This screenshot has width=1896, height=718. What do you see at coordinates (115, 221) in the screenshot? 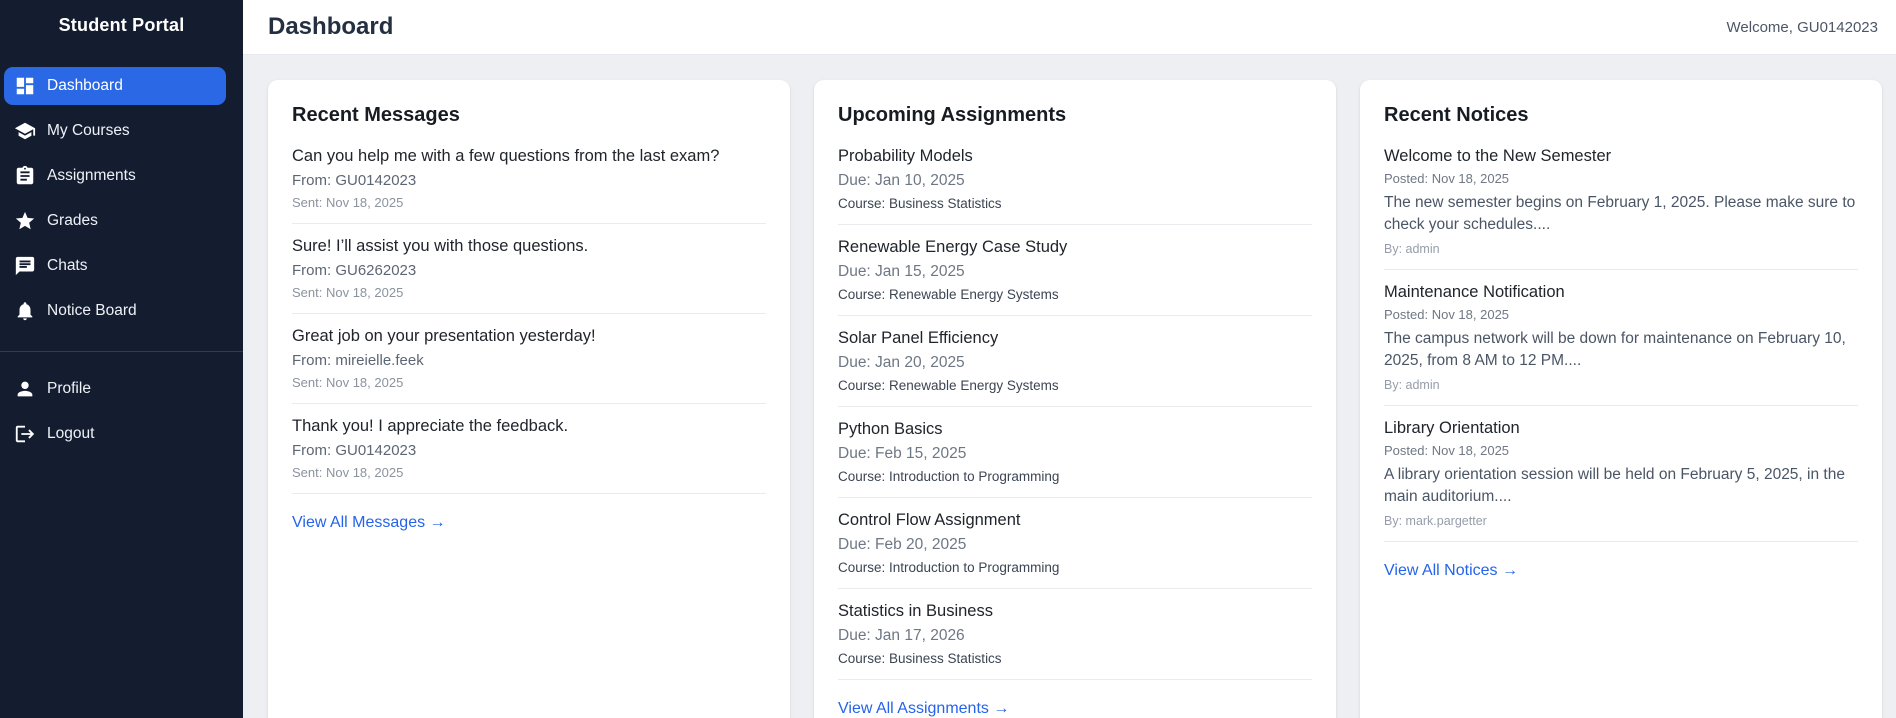
I see `sidebar-item-grades: Grades` at bounding box center [115, 221].